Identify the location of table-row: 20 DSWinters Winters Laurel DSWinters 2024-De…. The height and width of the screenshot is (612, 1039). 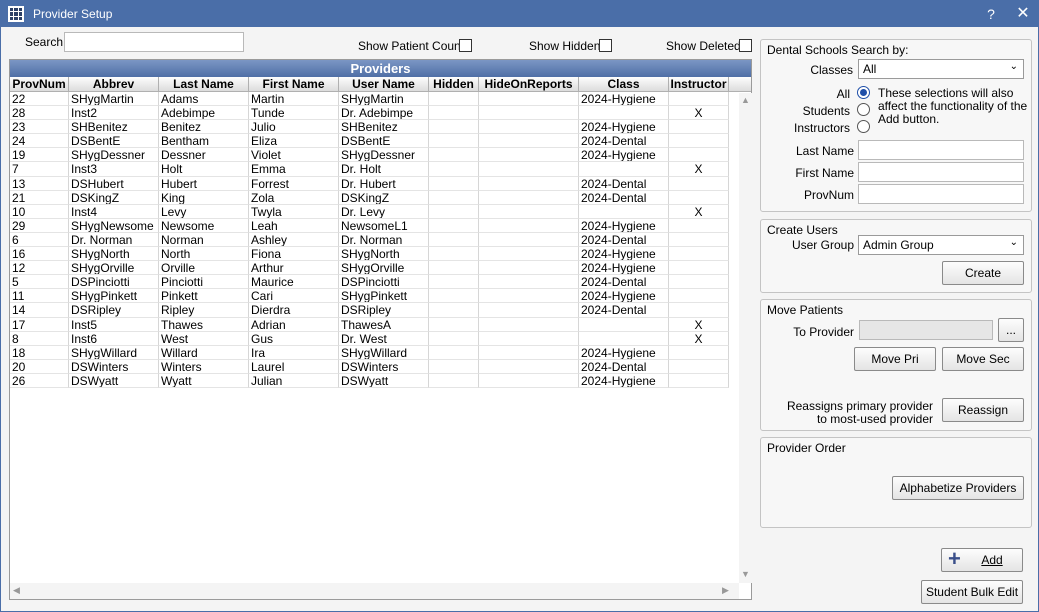
(380, 366).